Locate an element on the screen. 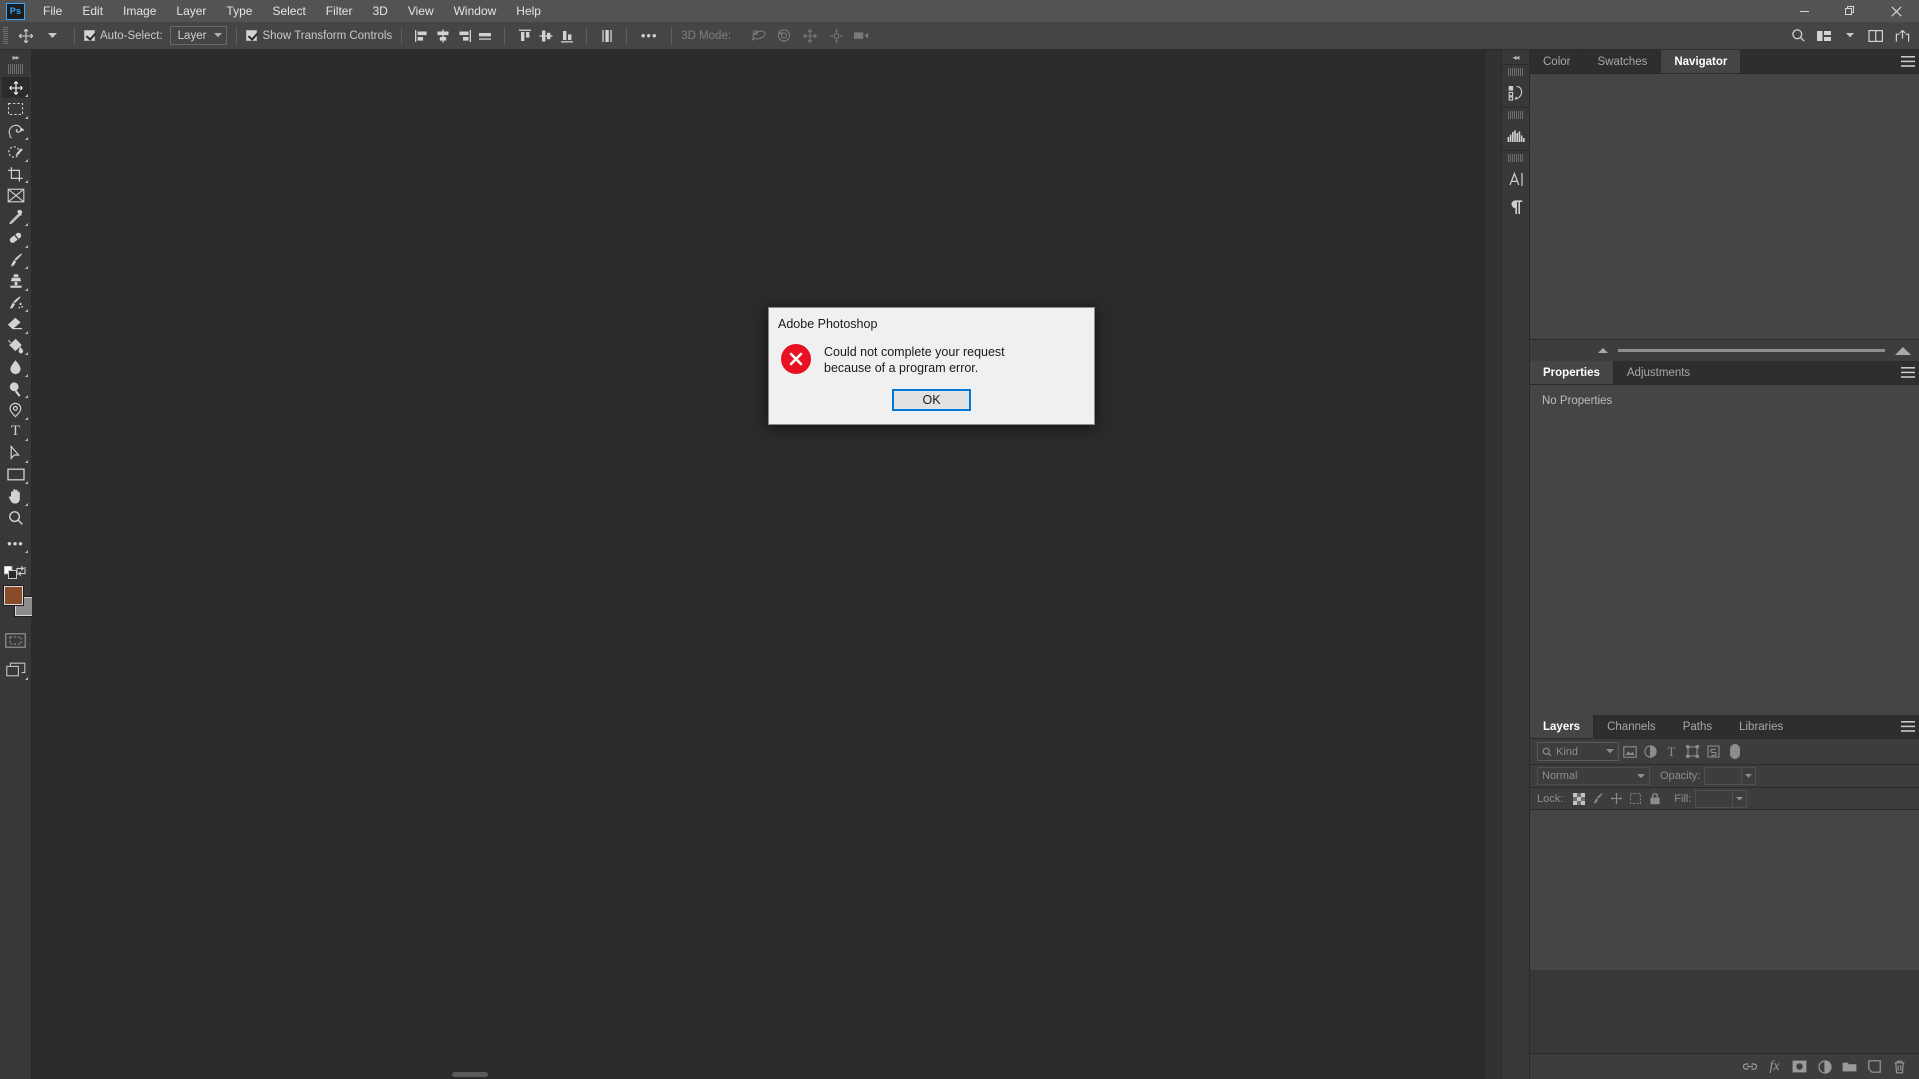 This screenshot has height=1079, width=1919. dialog-button-row: OK is located at coordinates (931, 400).